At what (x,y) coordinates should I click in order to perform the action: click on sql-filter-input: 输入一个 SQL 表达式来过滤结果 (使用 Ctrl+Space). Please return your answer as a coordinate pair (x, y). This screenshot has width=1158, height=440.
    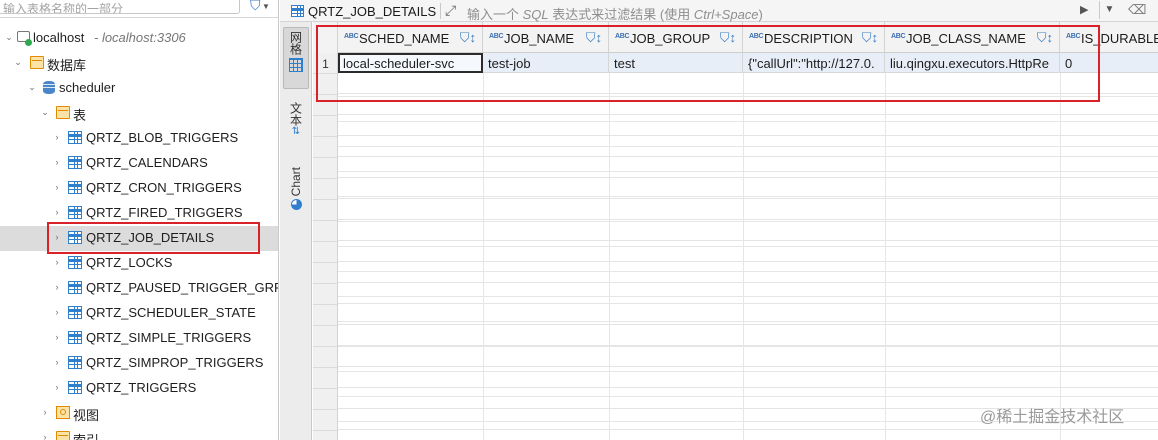
    Looking at the image, I should click on (615, 13).